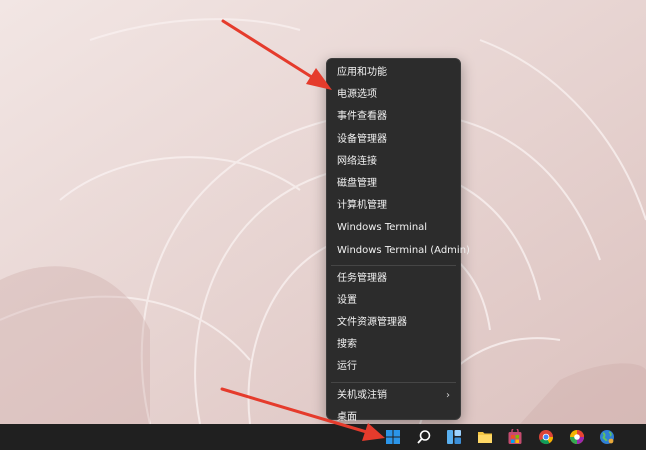 The image size is (646, 450). Describe the element at coordinates (448, 395) in the screenshot. I see `chevron-right-icon: ›` at that location.